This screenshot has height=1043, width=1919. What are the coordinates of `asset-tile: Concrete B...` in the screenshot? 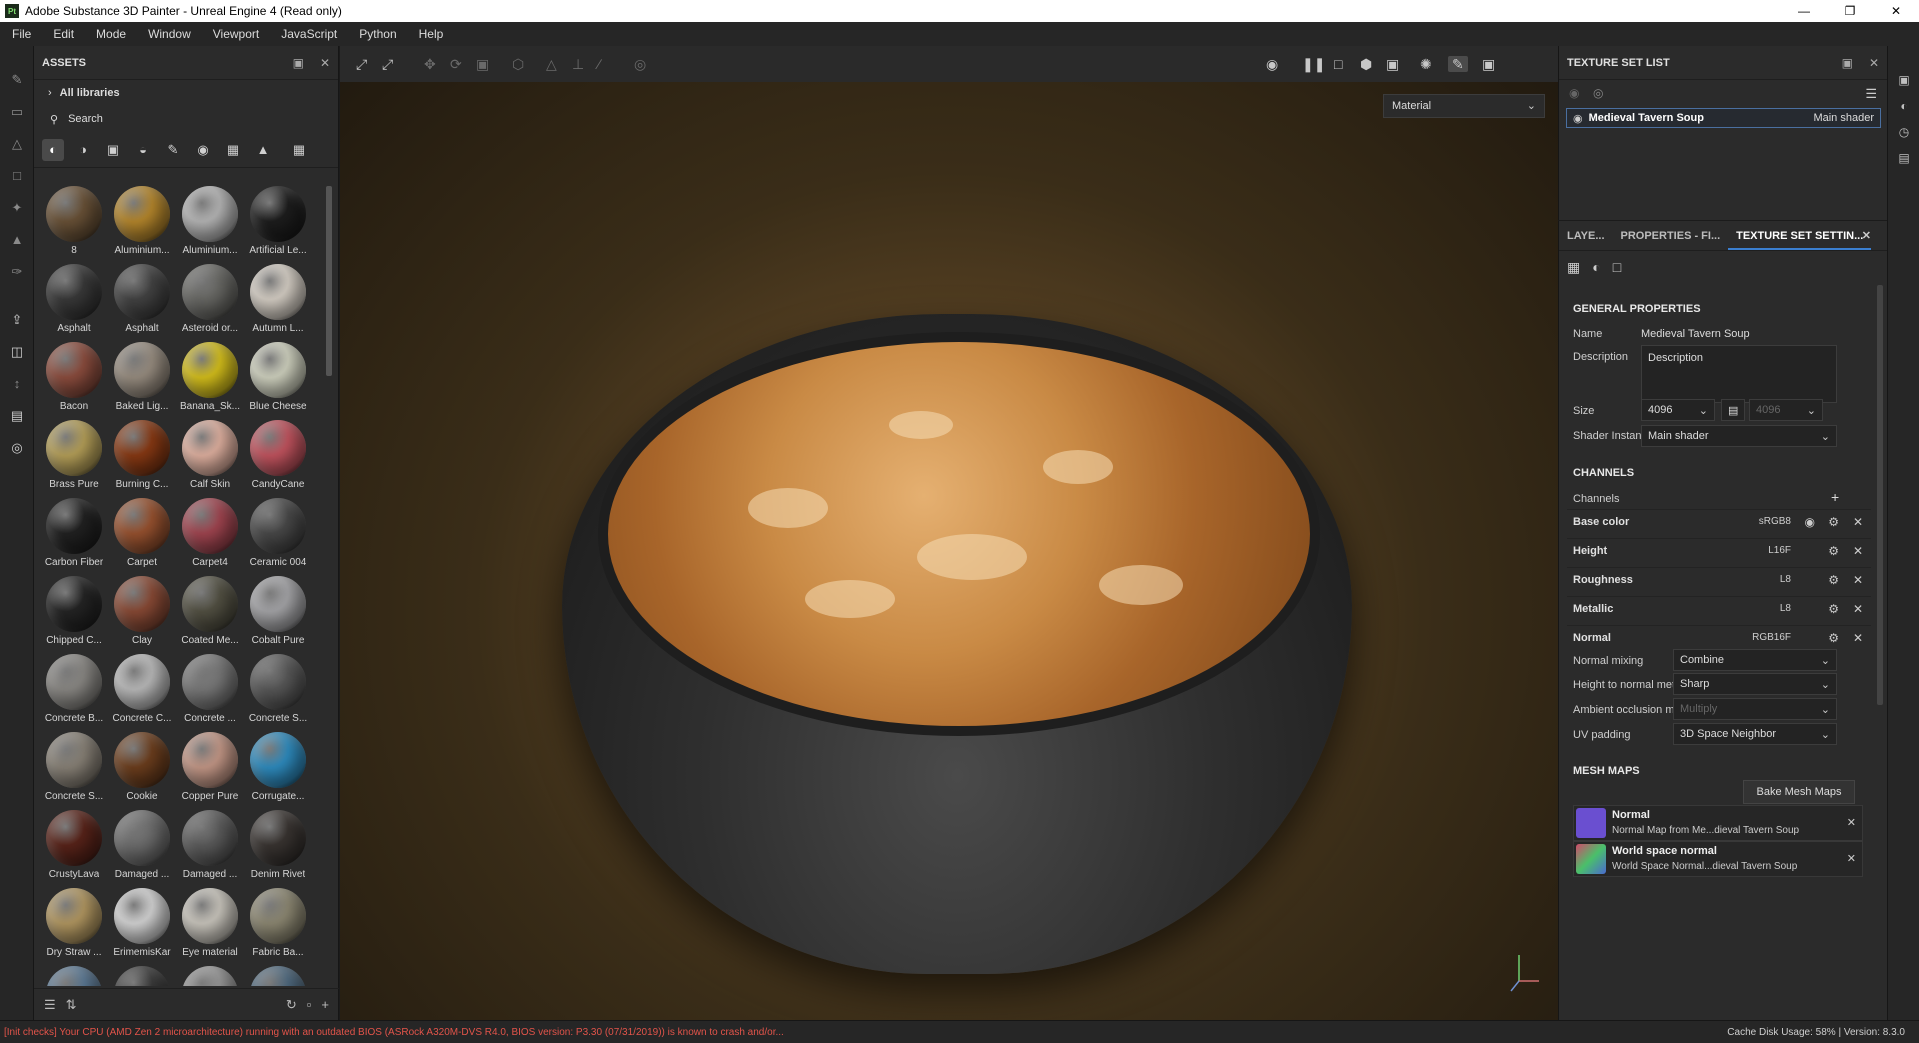 It's located at (74, 689).